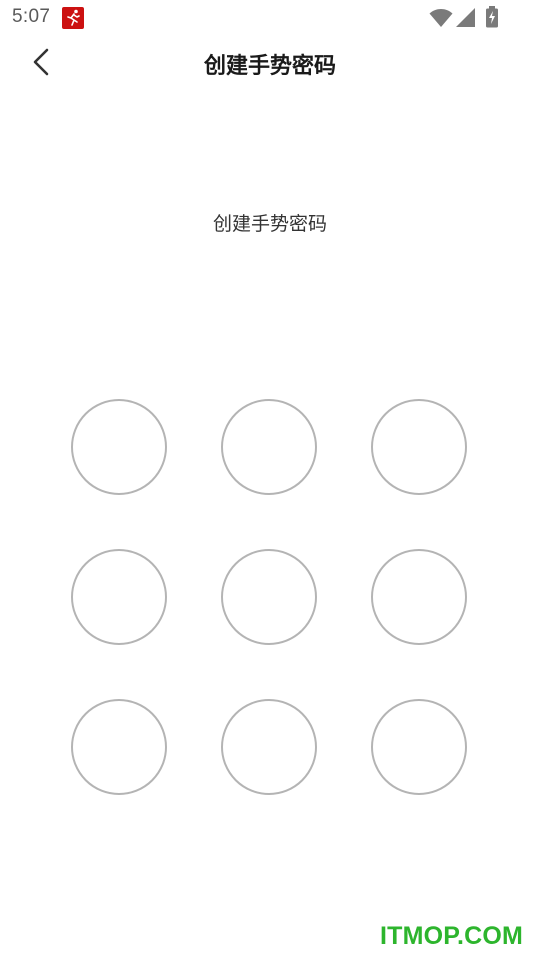  Describe the element at coordinates (466, 20) in the screenshot. I see `cellular-signal-icon` at that location.